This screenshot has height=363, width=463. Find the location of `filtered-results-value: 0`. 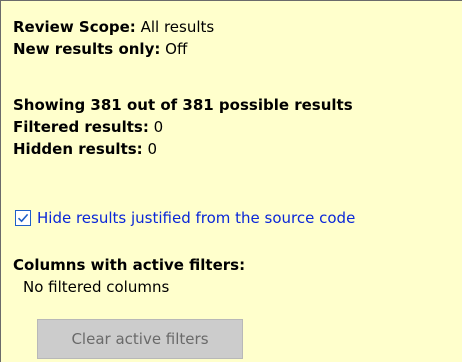

filtered-results-value: 0 is located at coordinates (158, 127).